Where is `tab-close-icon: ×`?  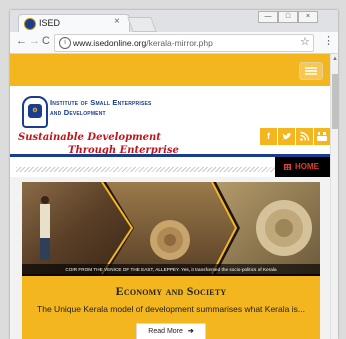 tab-close-icon: × is located at coordinates (117, 21).